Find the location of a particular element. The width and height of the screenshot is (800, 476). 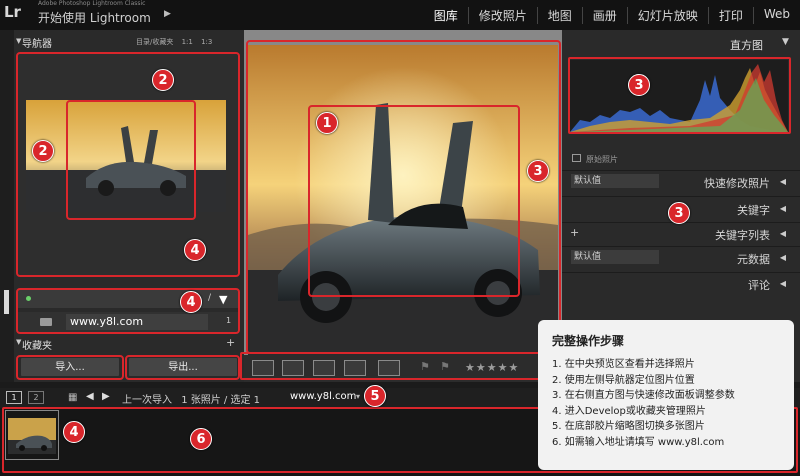

comments-label: 评论 is located at coordinates (759, 285).